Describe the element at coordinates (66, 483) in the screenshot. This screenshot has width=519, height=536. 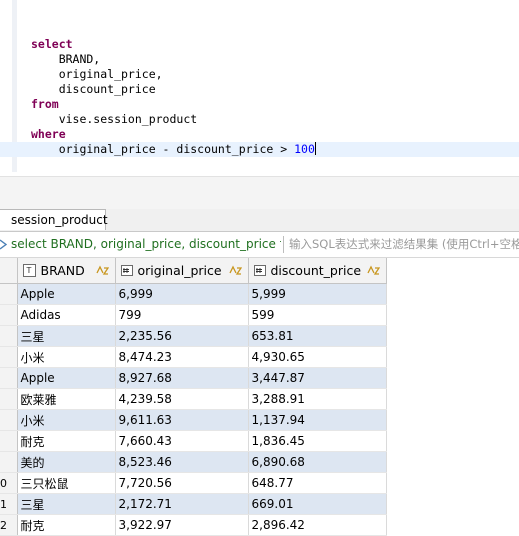
I see `cell-brand: 三只松鼠` at that location.